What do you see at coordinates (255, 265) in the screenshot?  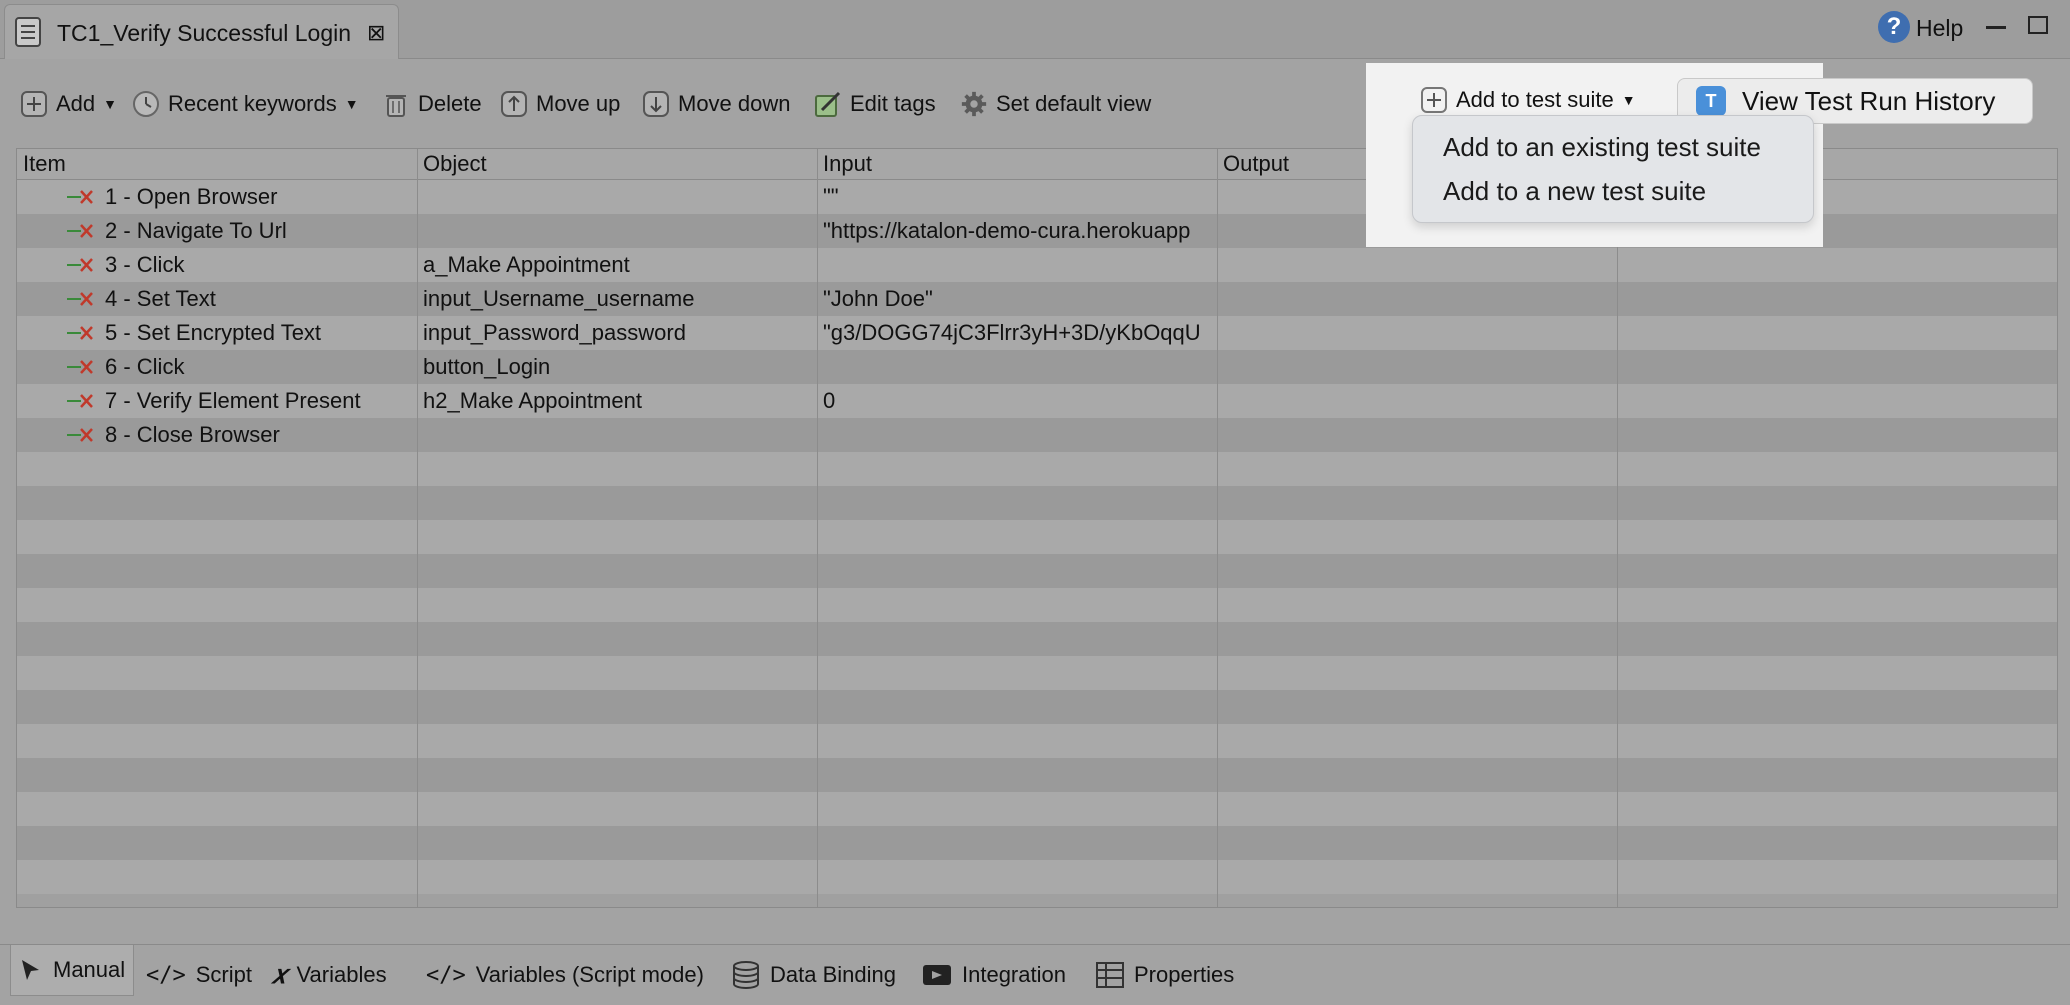 I see `cell-item: 3 - Click` at bounding box center [255, 265].